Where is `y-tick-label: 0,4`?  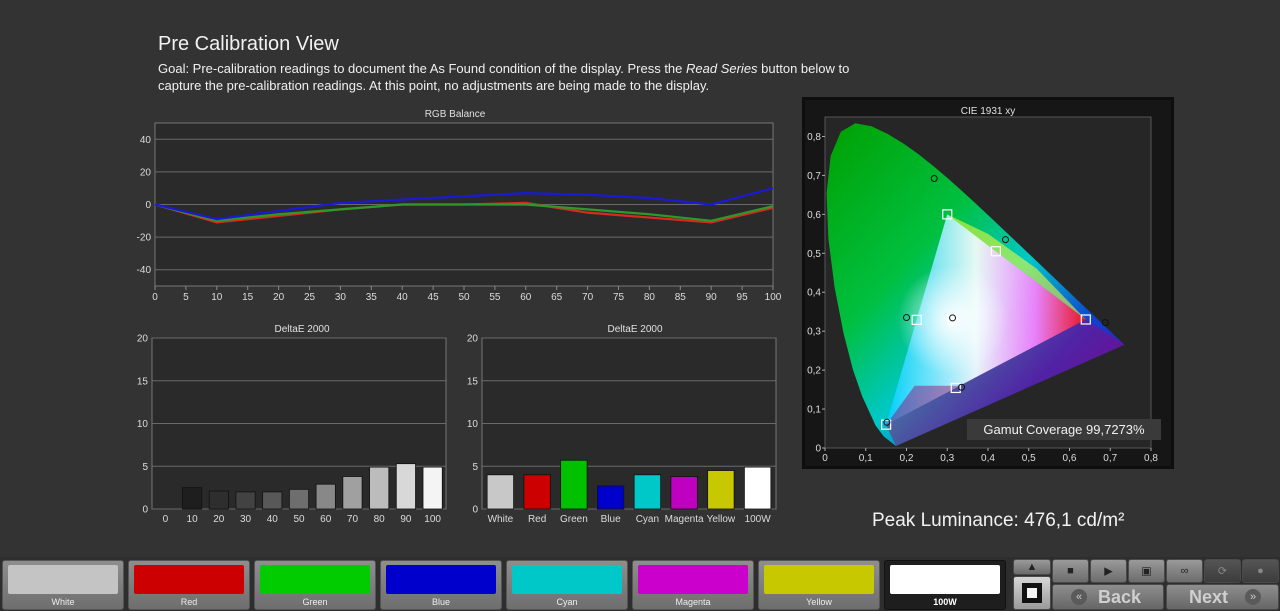 y-tick-label: 0,4 is located at coordinates (814, 293).